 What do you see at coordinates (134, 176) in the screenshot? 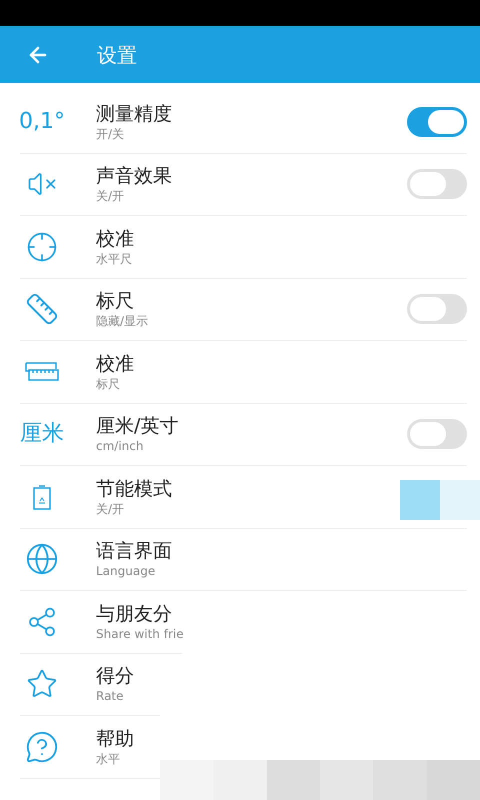
I see `setting-title: 声音效果` at bounding box center [134, 176].